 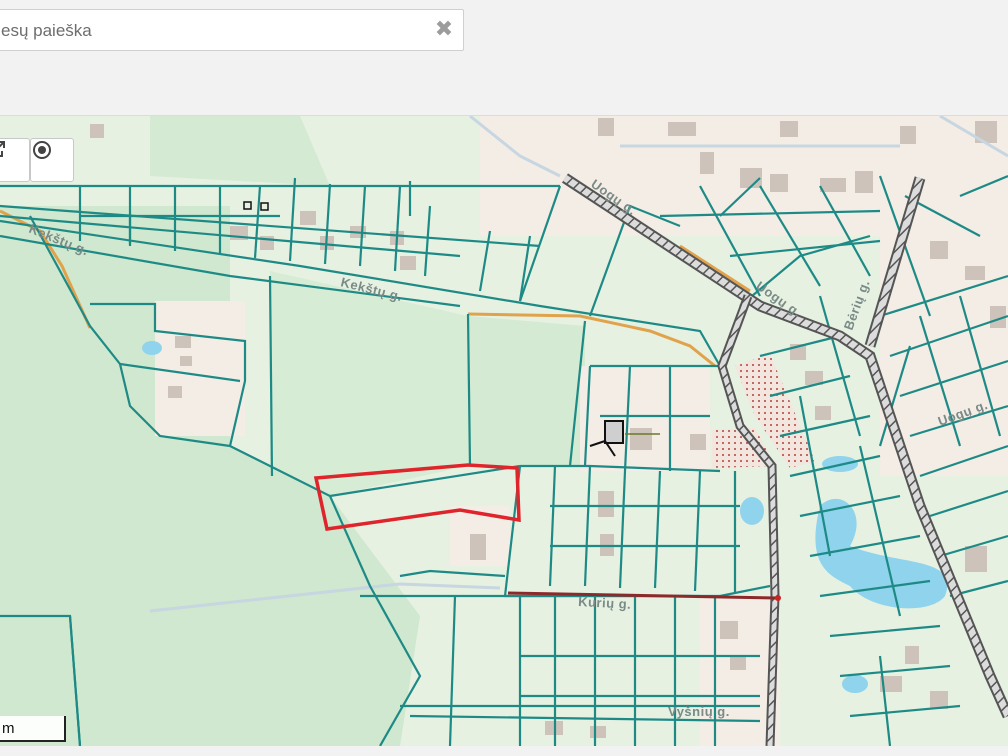 What do you see at coordinates (52, 160) in the screenshot?
I see `locate-button` at bounding box center [52, 160].